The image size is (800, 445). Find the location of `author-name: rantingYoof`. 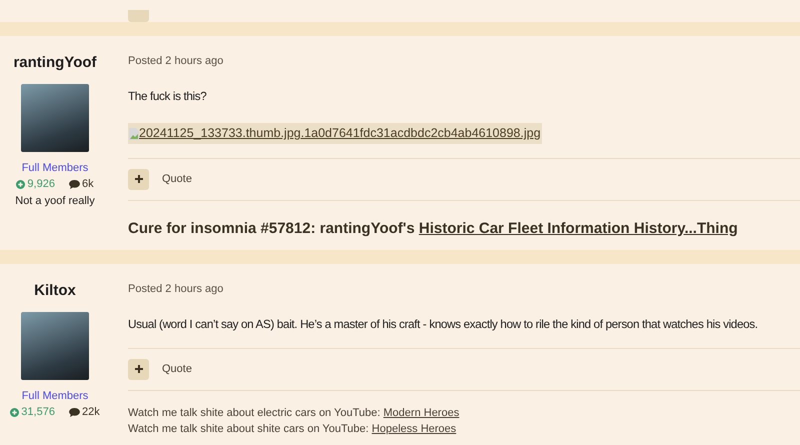

author-name: rantingYoof is located at coordinates (55, 63).